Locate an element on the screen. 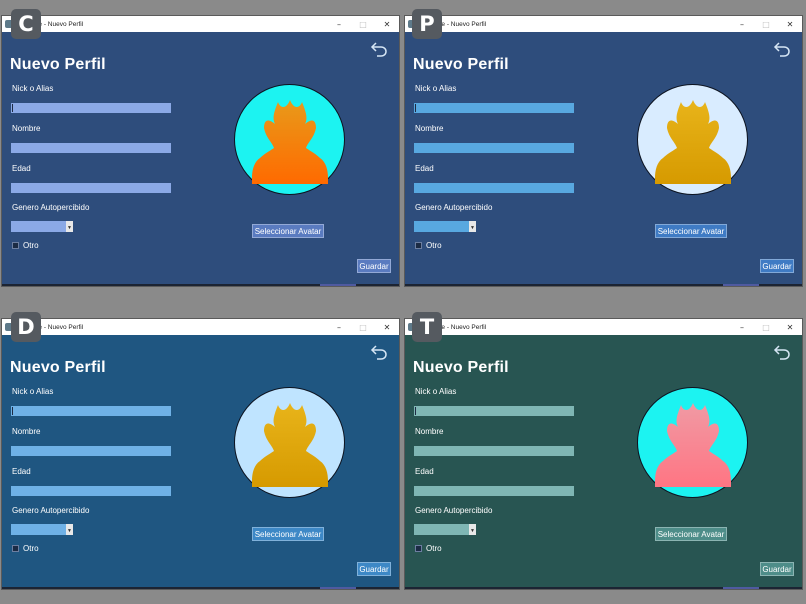 Image resolution: width=806 pixels, height=604 pixels. variant-badge: T is located at coordinates (427, 327).